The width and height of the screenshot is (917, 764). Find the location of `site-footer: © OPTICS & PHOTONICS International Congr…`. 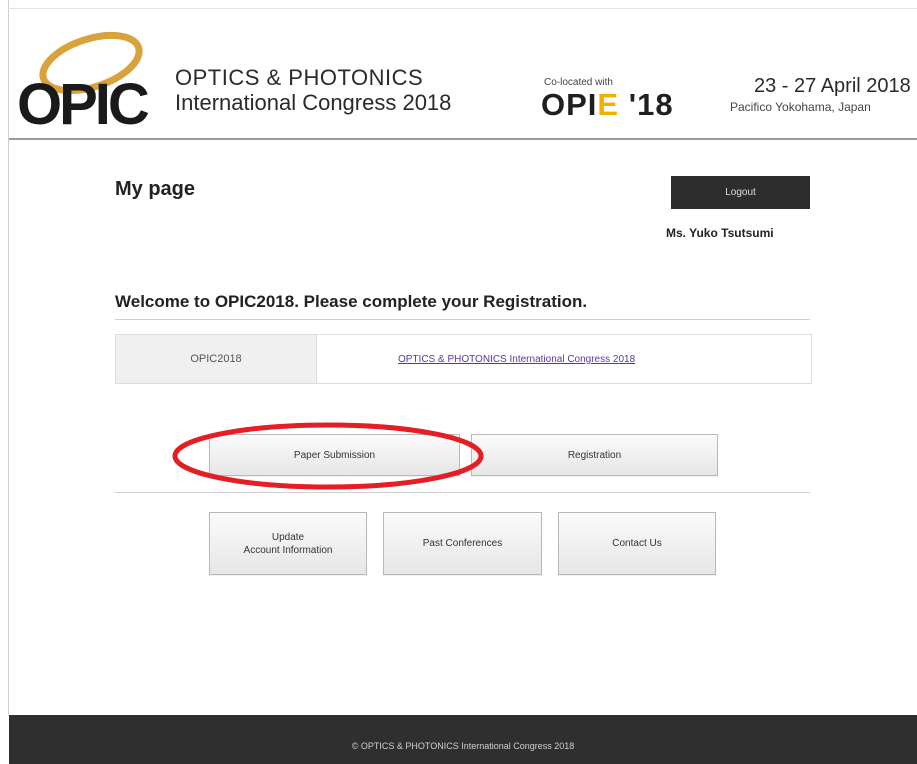

site-footer: © OPTICS & PHOTONICS International Congr… is located at coordinates (463, 739).